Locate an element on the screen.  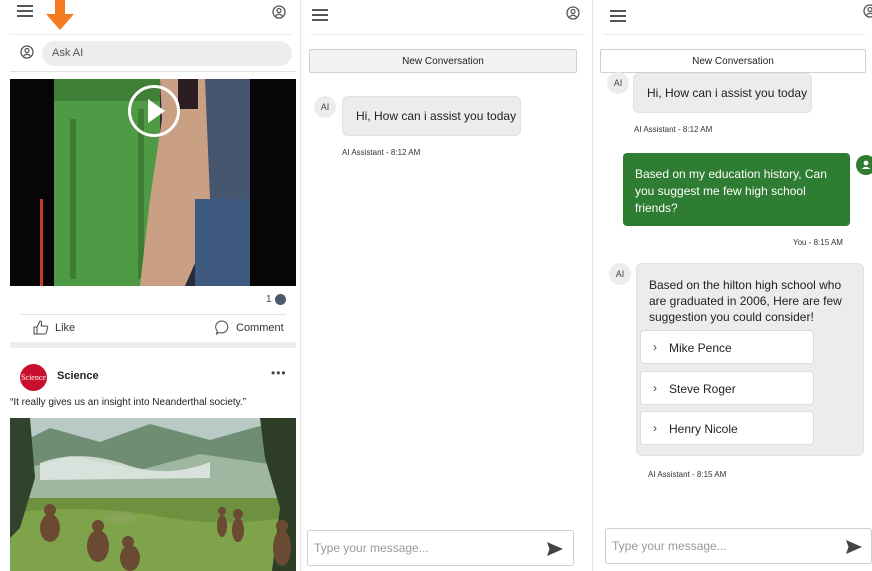
ask-ai-input: Ask AI is located at coordinates (167, 53).